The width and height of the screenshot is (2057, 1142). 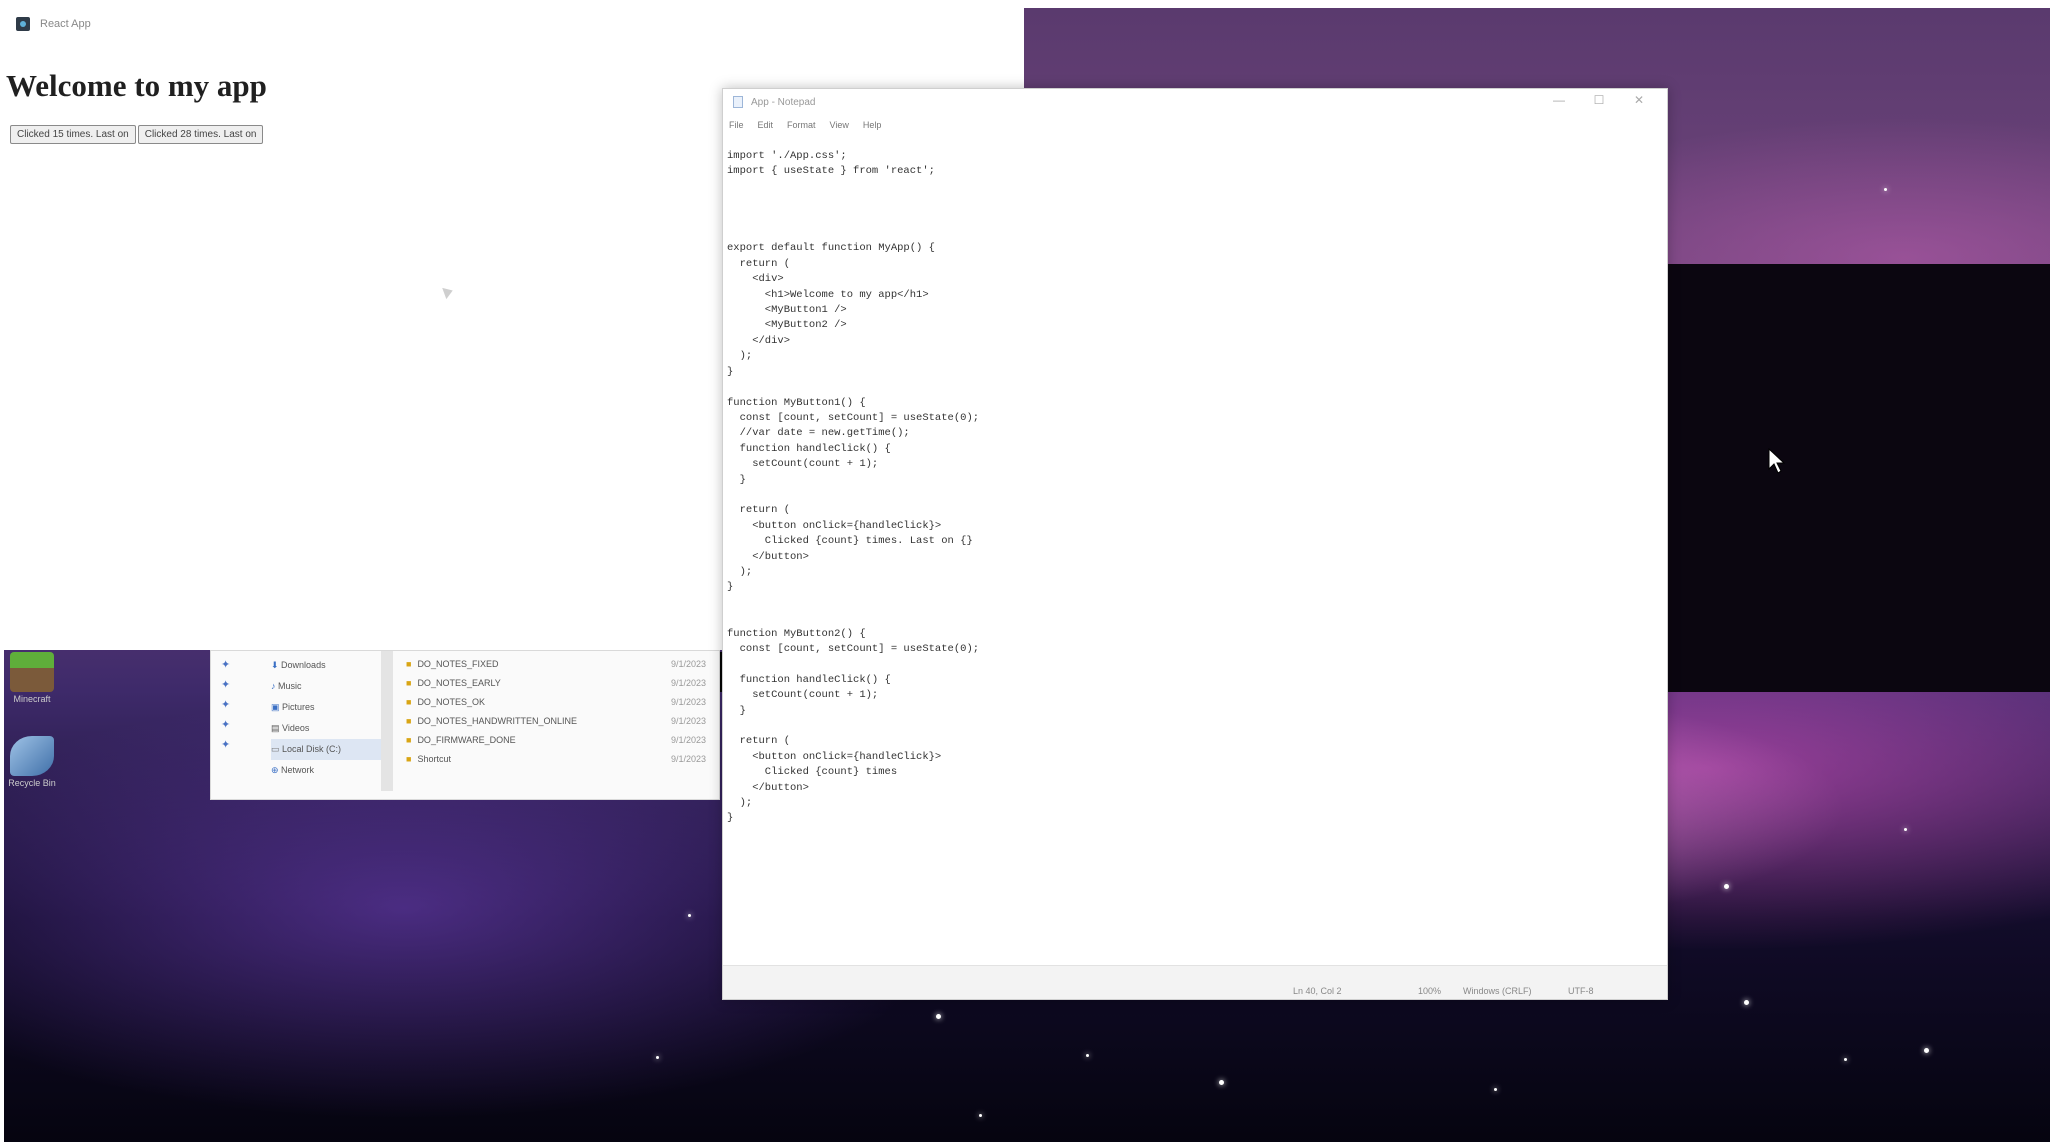 I want to click on menu-help: Help, so click(x=872, y=125).